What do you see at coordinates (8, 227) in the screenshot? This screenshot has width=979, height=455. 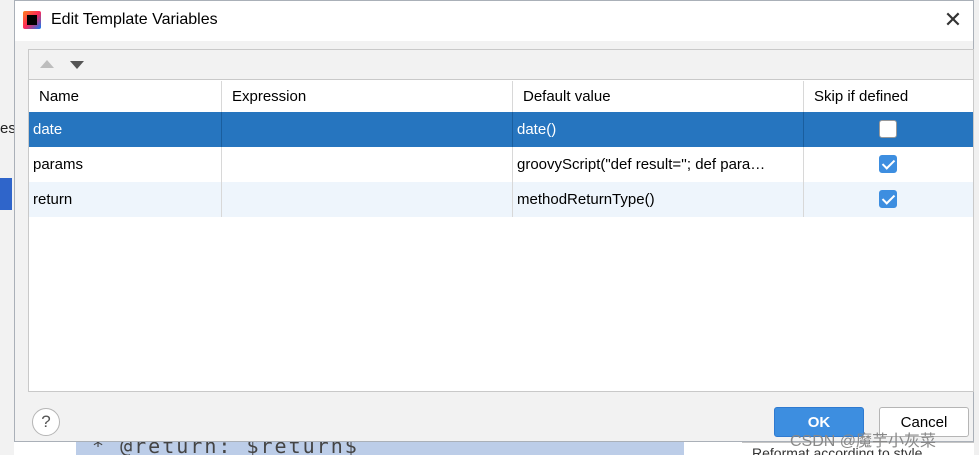 I see `background-left-panel: es` at bounding box center [8, 227].